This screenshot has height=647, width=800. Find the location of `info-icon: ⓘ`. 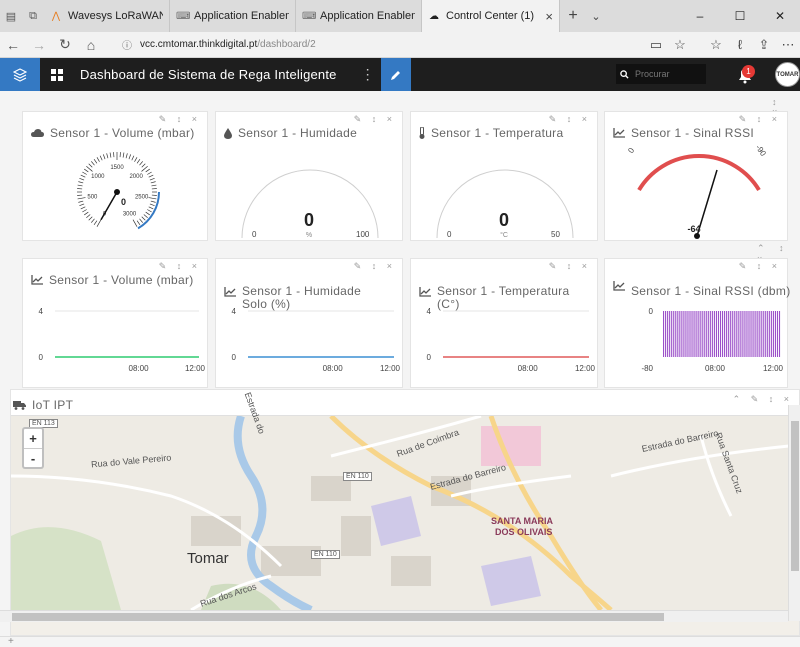

info-icon: ⓘ is located at coordinates (127, 44).